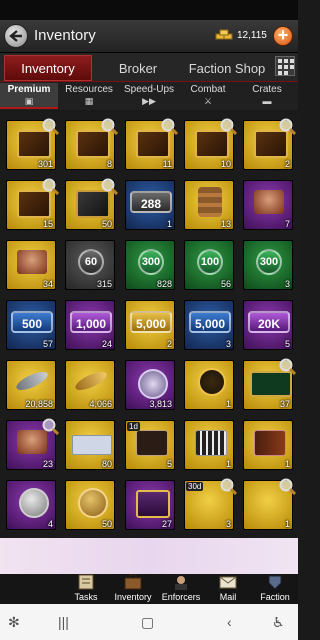 The image size is (320, 640). What do you see at coordinates (208, 96) in the screenshot?
I see `subtab-combat: Combat ⚔` at bounding box center [208, 96].